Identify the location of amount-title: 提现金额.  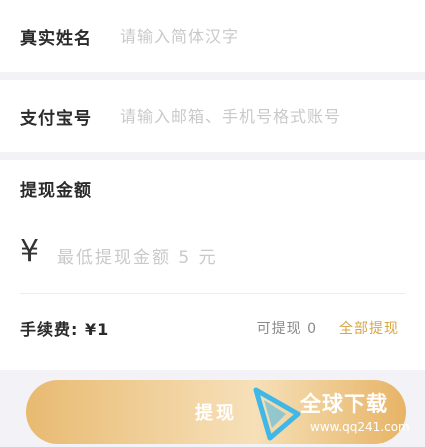
(56, 191).